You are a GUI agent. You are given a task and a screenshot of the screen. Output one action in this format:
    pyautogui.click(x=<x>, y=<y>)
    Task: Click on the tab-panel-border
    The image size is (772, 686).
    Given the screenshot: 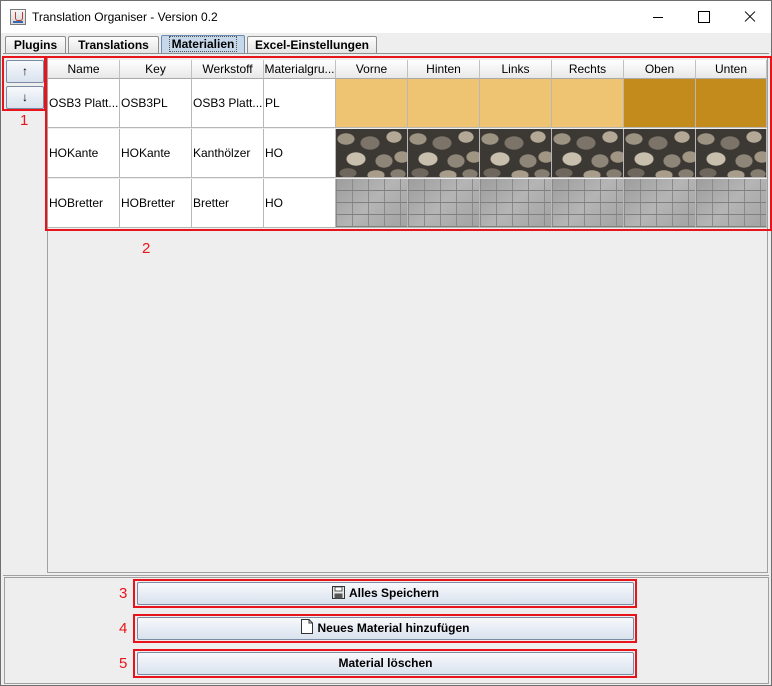 What is the action you would take?
    pyautogui.click(x=386, y=53)
    